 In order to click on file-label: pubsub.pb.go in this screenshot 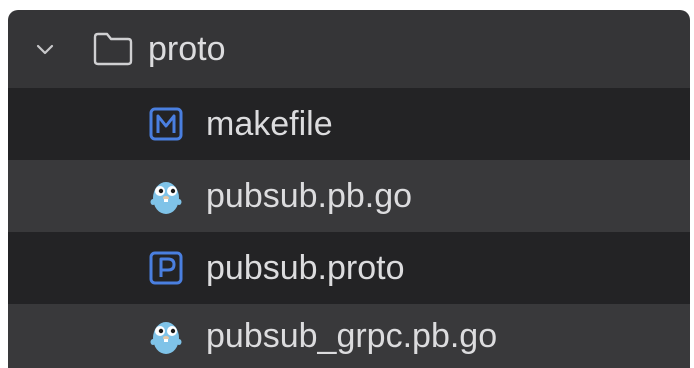, I will do `click(309, 196)`.